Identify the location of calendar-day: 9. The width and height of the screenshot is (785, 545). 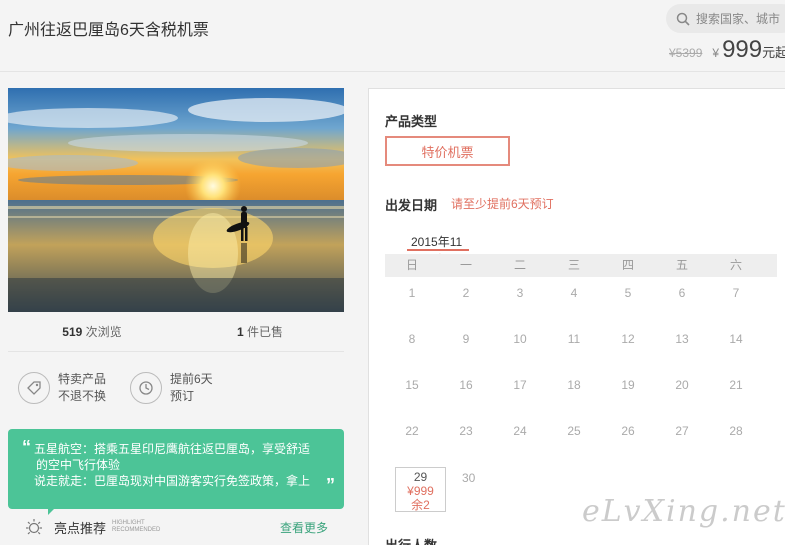
(466, 339).